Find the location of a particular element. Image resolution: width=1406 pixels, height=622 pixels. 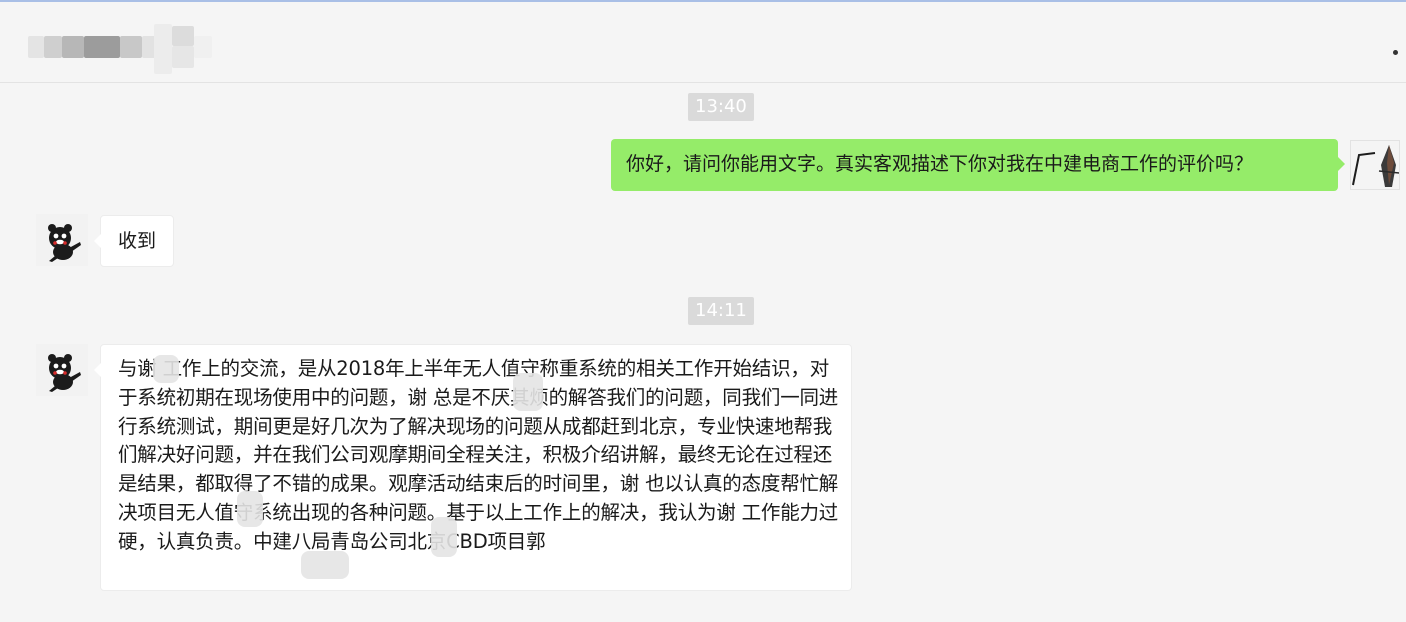

received-message-bubble: 收到 is located at coordinates (134, 241).